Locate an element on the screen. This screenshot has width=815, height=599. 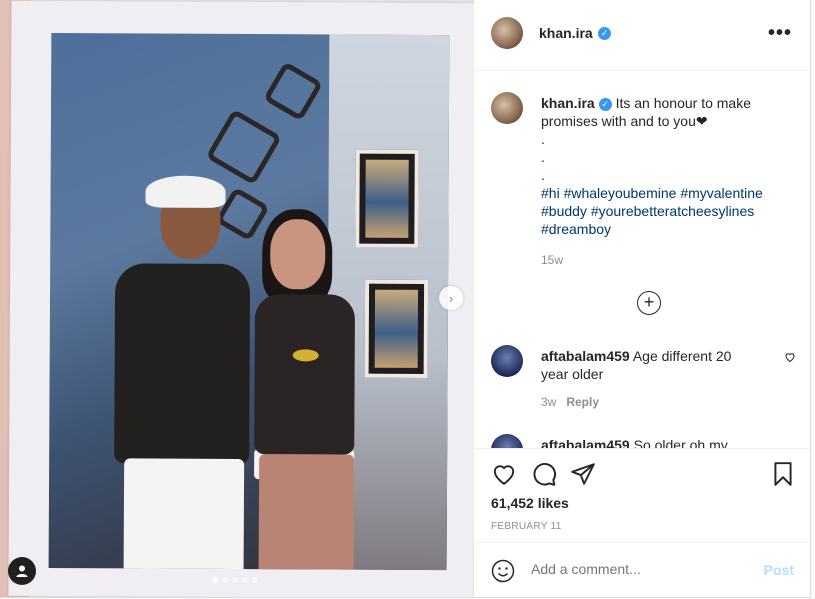
likes-count: 61,452 likes is located at coordinates (530, 503).